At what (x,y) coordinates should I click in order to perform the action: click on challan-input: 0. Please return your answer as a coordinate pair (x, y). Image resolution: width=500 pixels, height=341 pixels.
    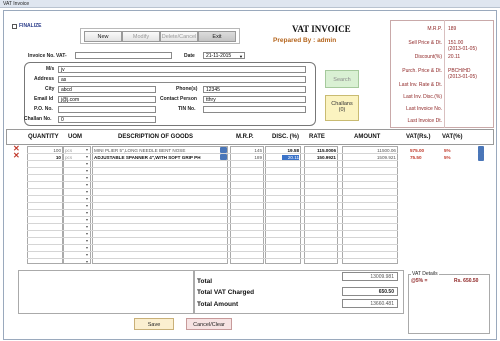
    Looking at the image, I should click on (107, 119).